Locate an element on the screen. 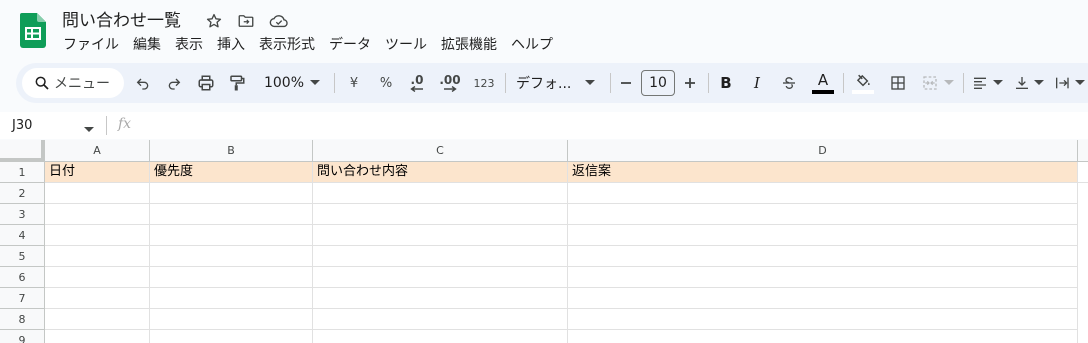 The image size is (1088, 343). menu-tools: ツール is located at coordinates (406, 45).